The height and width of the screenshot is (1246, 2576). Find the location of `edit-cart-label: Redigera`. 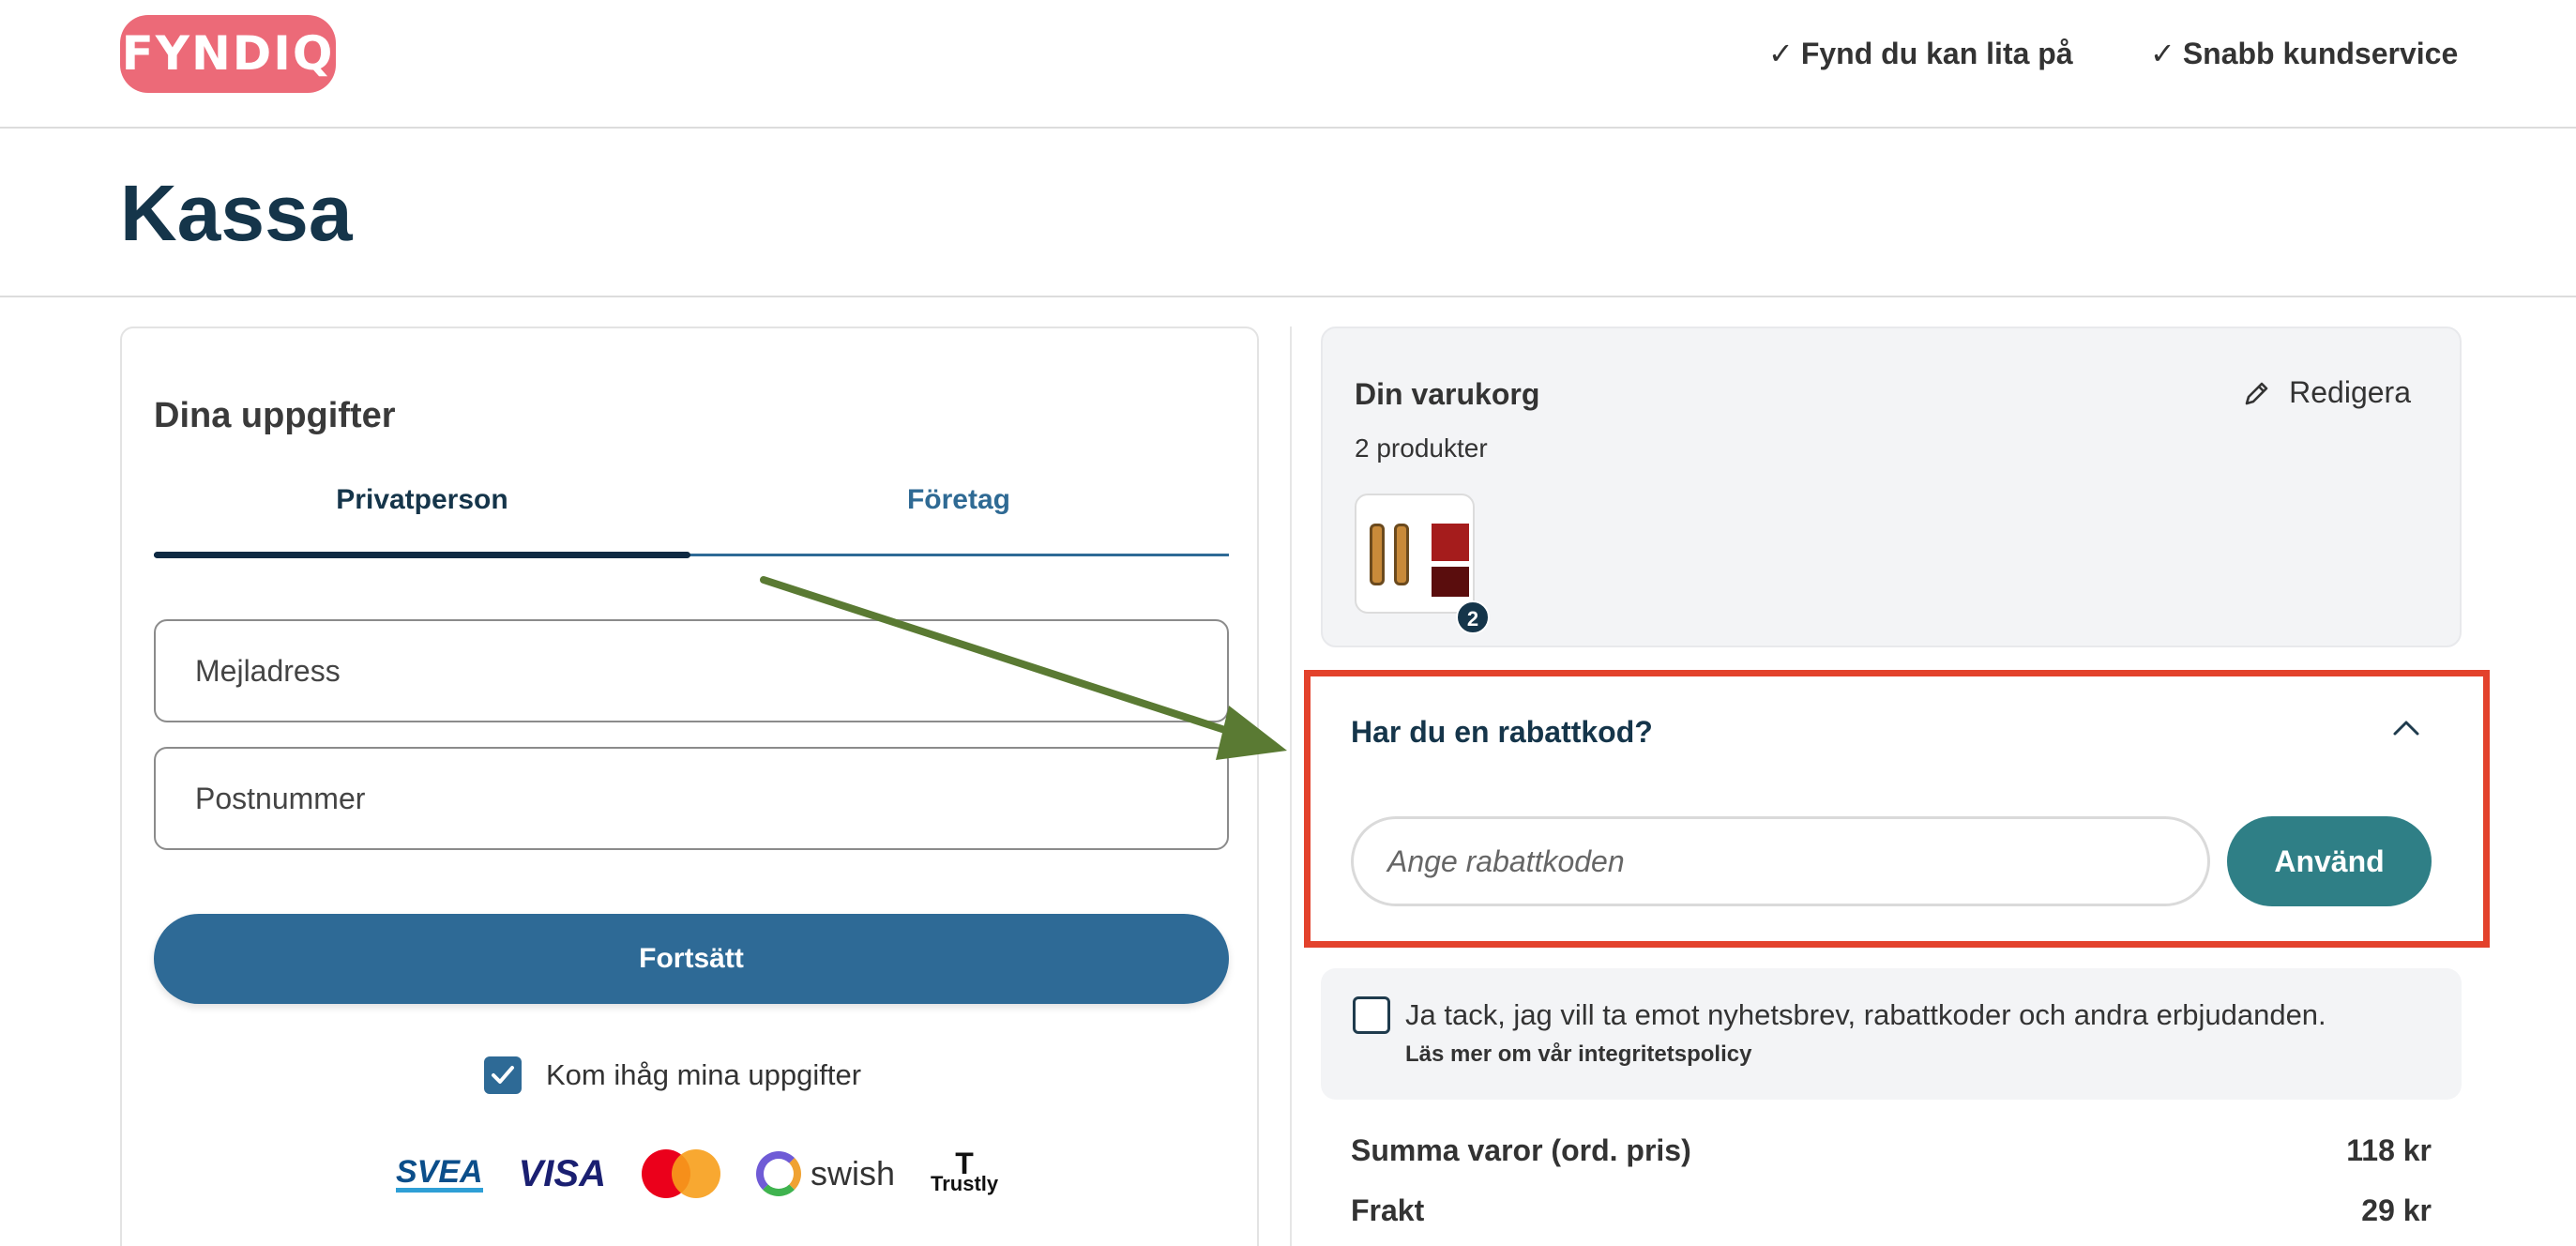

edit-cart-label: Redigera is located at coordinates (2350, 392).